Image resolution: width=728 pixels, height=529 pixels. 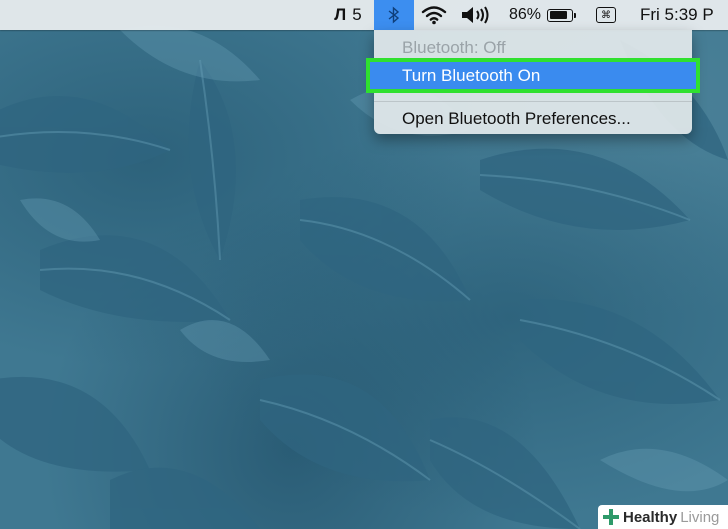 I want to click on keyboard-menu-extra: ⌘, so click(x=606, y=15).